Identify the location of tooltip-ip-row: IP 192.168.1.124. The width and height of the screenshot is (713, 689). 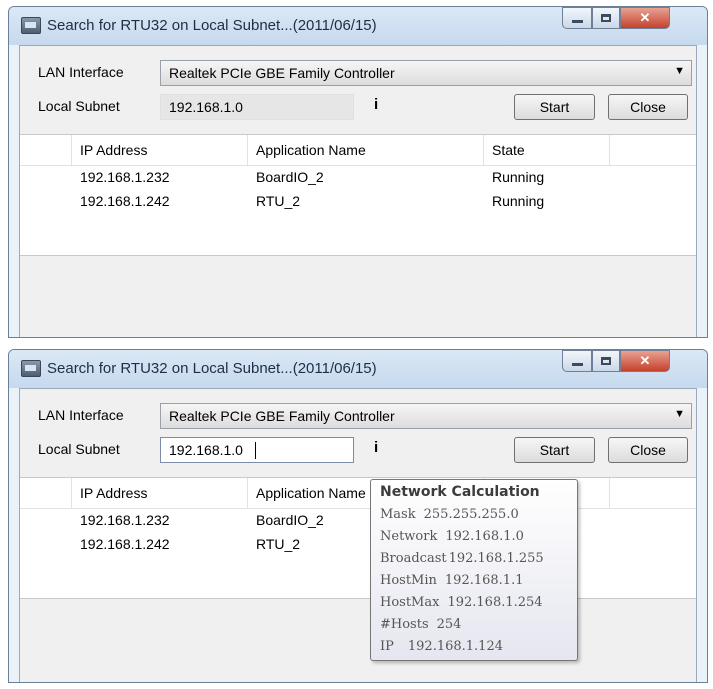
(441, 650).